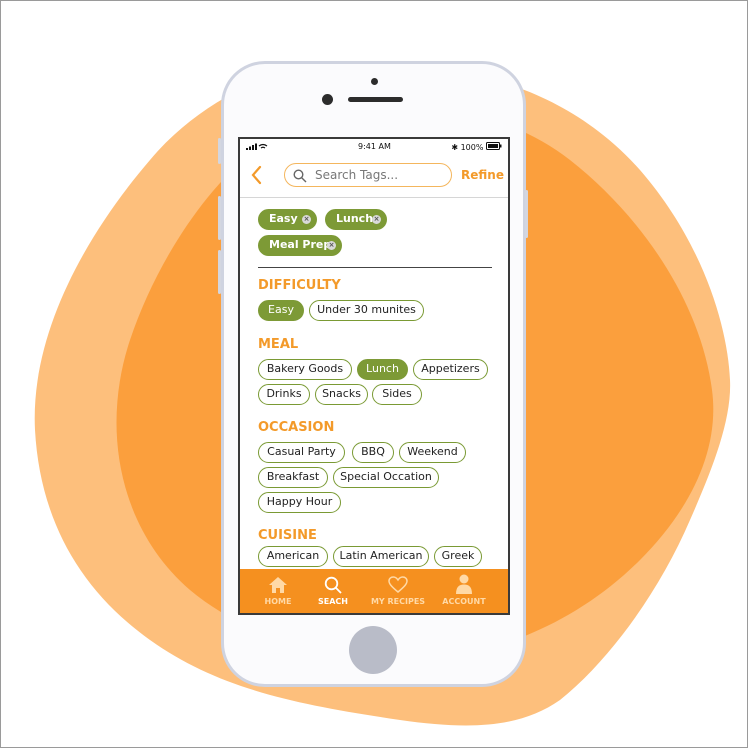 The image size is (748, 748). I want to click on proximity-sensor, so click(374, 81).